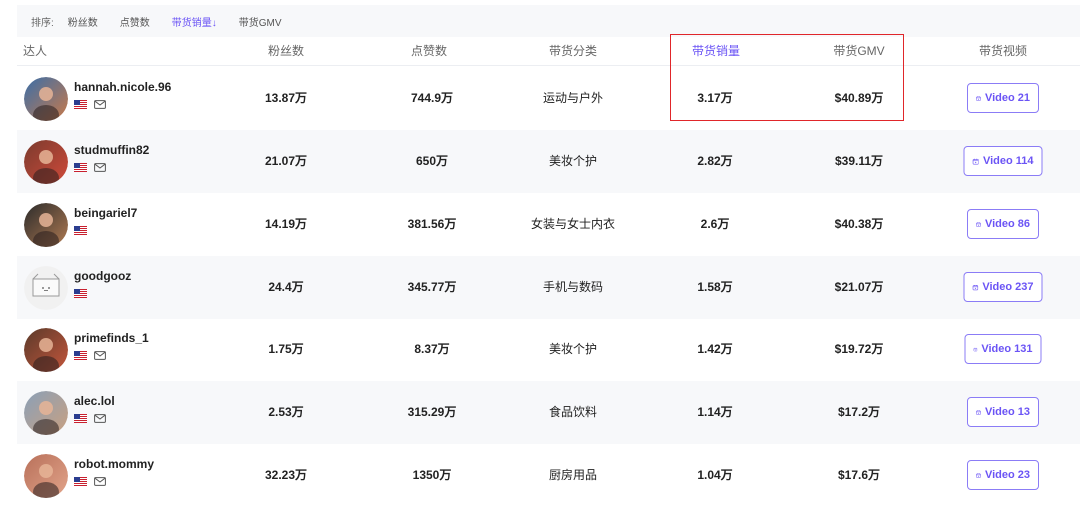 The height and width of the screenshot is (509, 1080). I want to click on video-button: Video 23, so click(1003, 475).